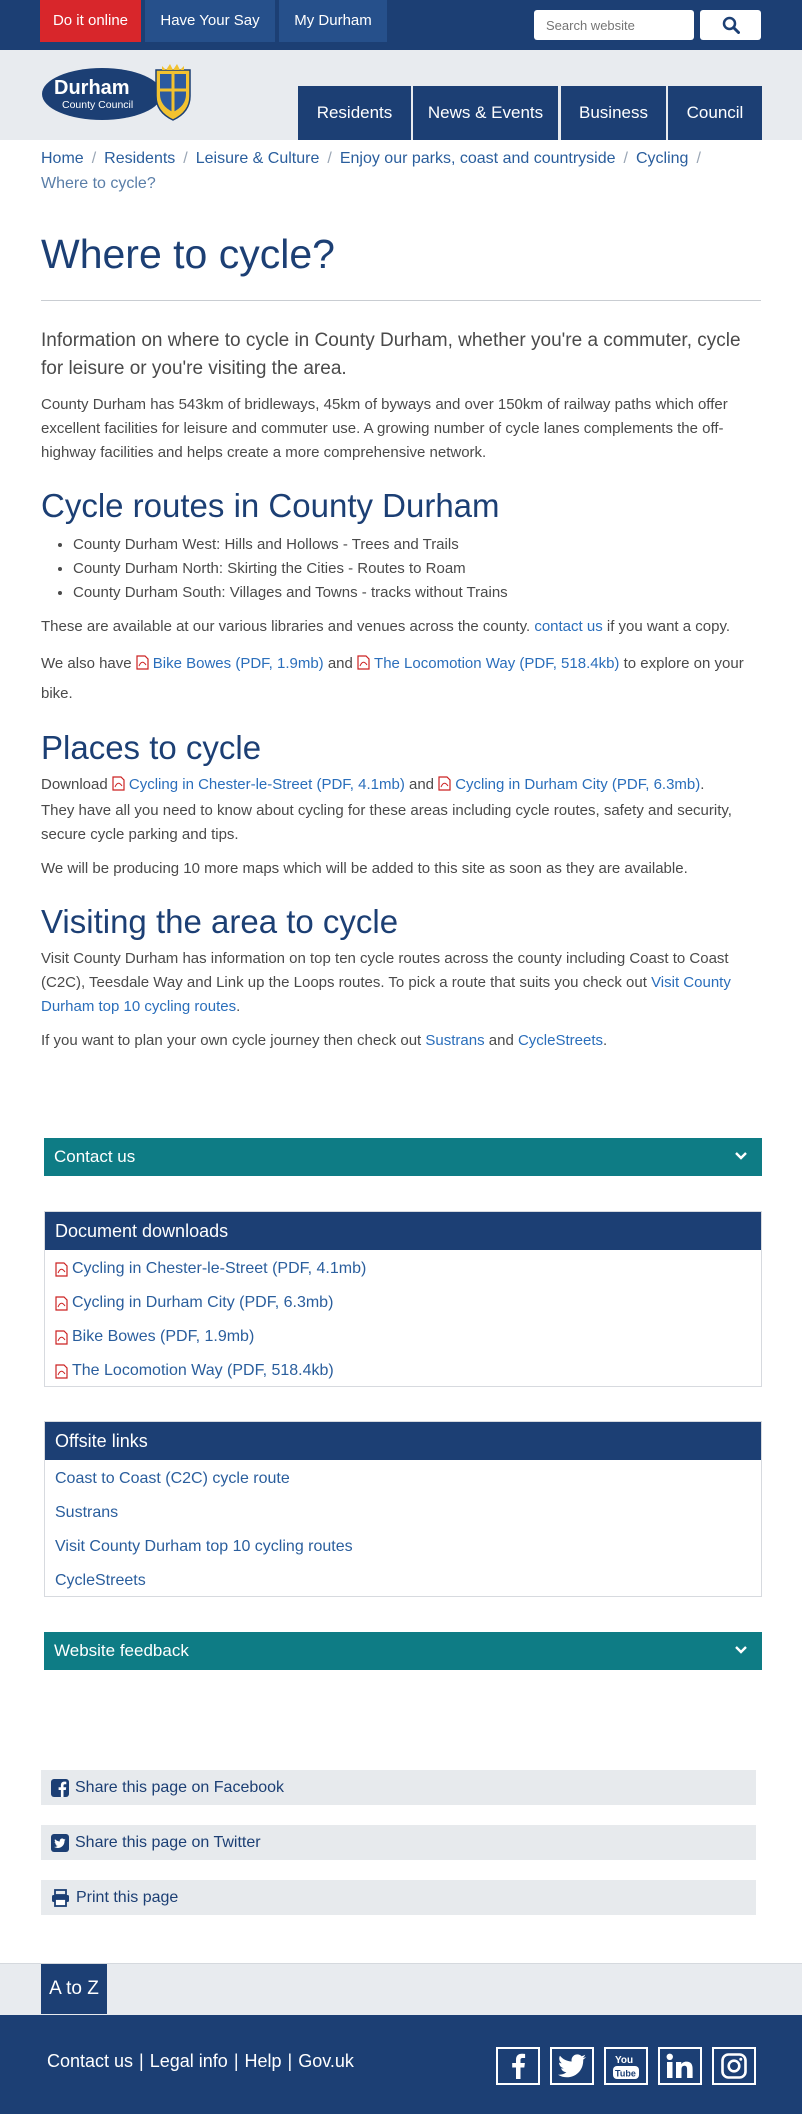 This screenshot has width=802, height=2114. I want to click on footer-youtube-link: You Tube, so click(626, 2066).